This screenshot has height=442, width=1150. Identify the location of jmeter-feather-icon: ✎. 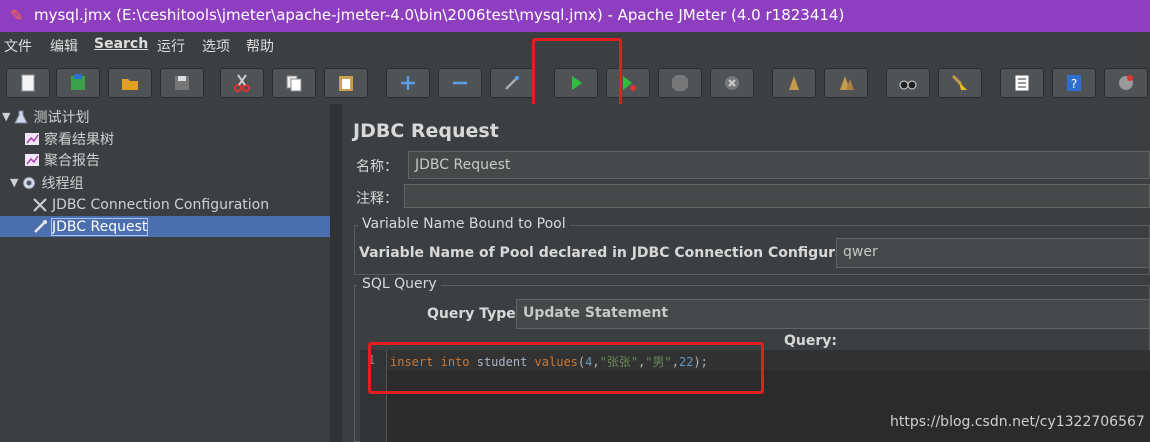
(17, 15).